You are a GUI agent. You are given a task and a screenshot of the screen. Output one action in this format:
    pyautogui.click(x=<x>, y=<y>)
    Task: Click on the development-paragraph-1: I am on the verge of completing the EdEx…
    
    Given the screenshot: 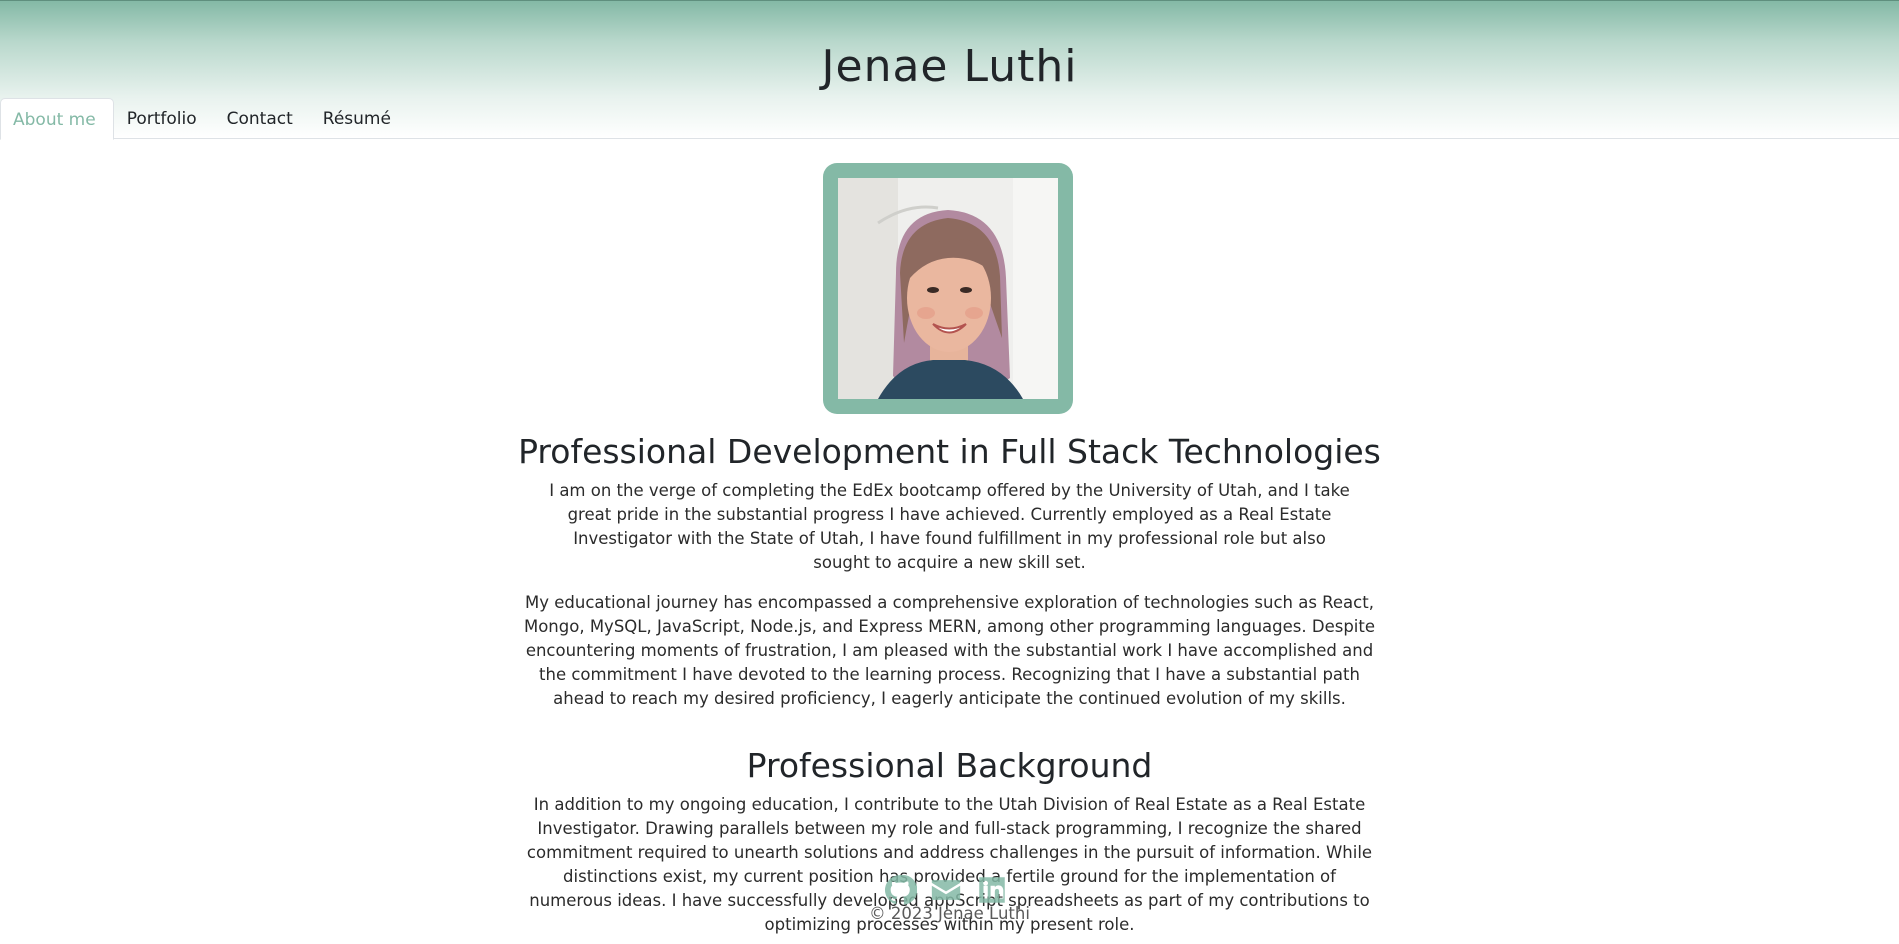 What is the action you would take?
    pyautogui.click(x=949, y=526)
    